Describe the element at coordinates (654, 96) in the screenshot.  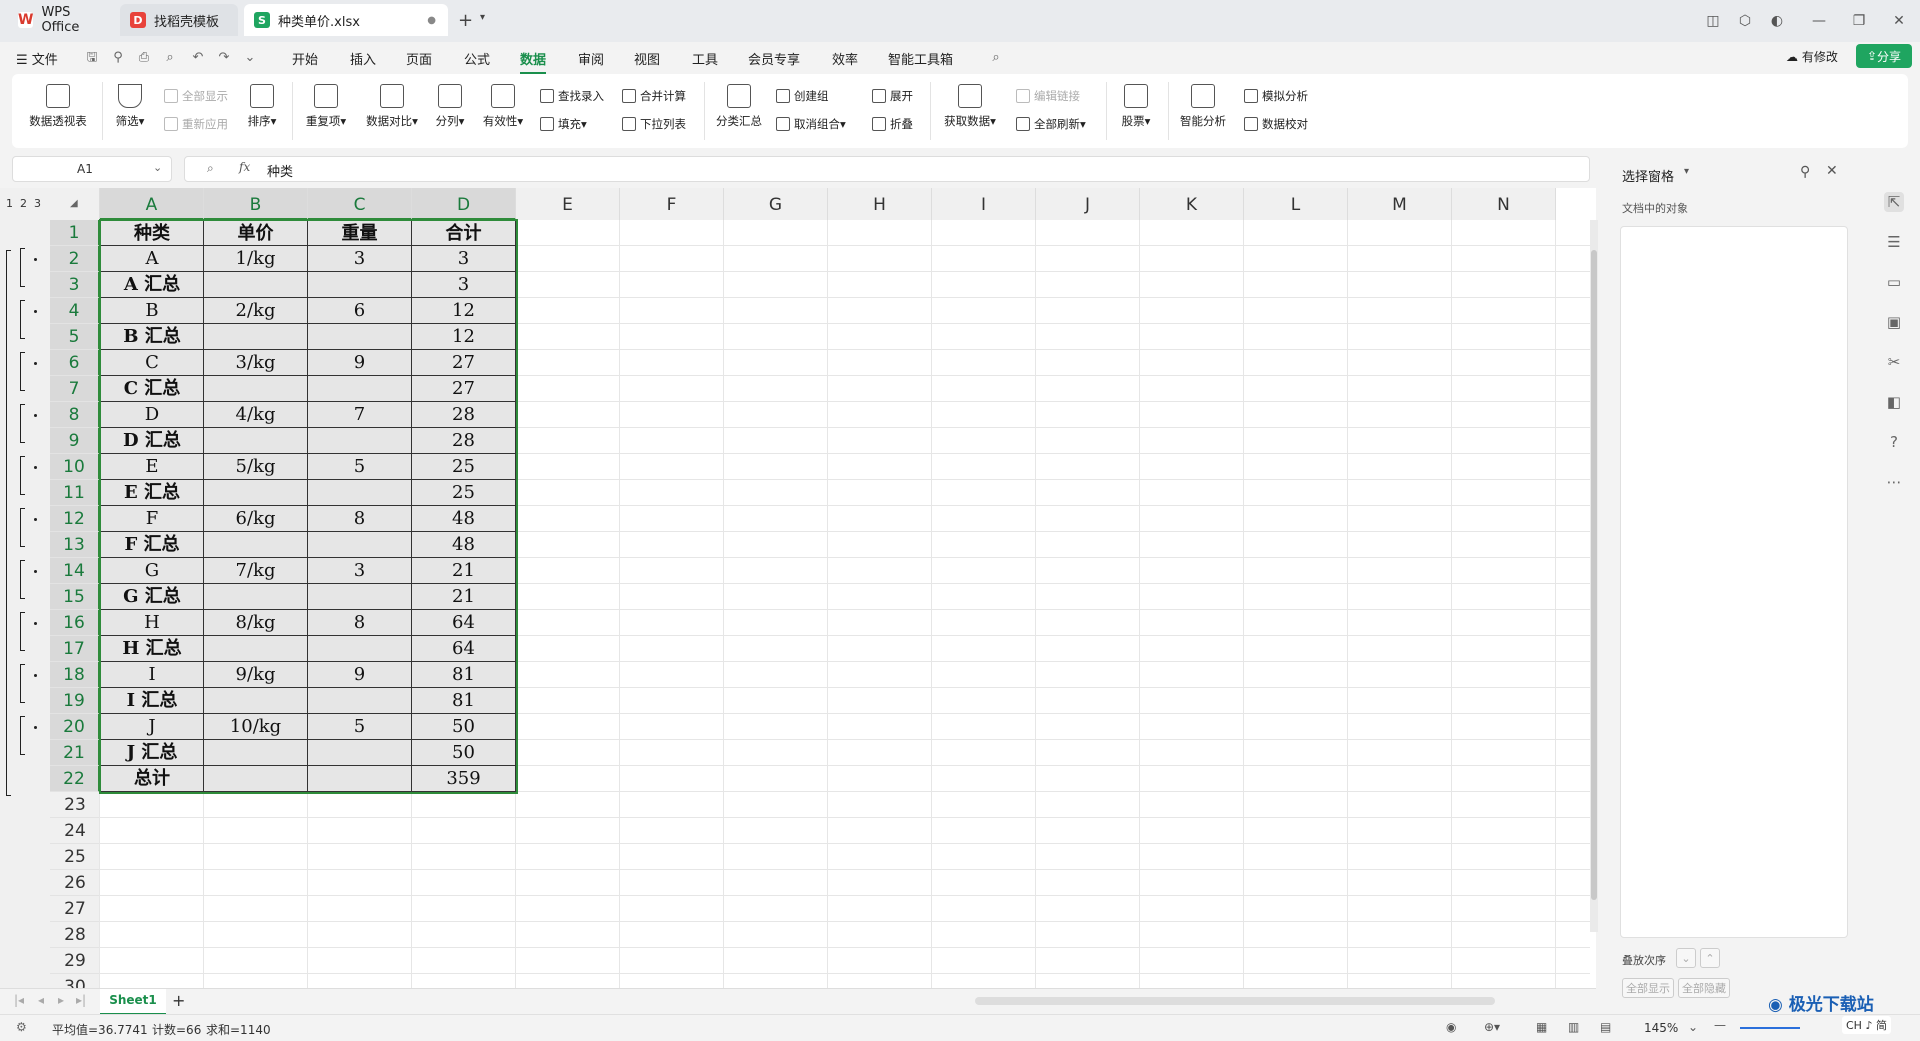
I see `consolidate-button: 合并计算` at that location.